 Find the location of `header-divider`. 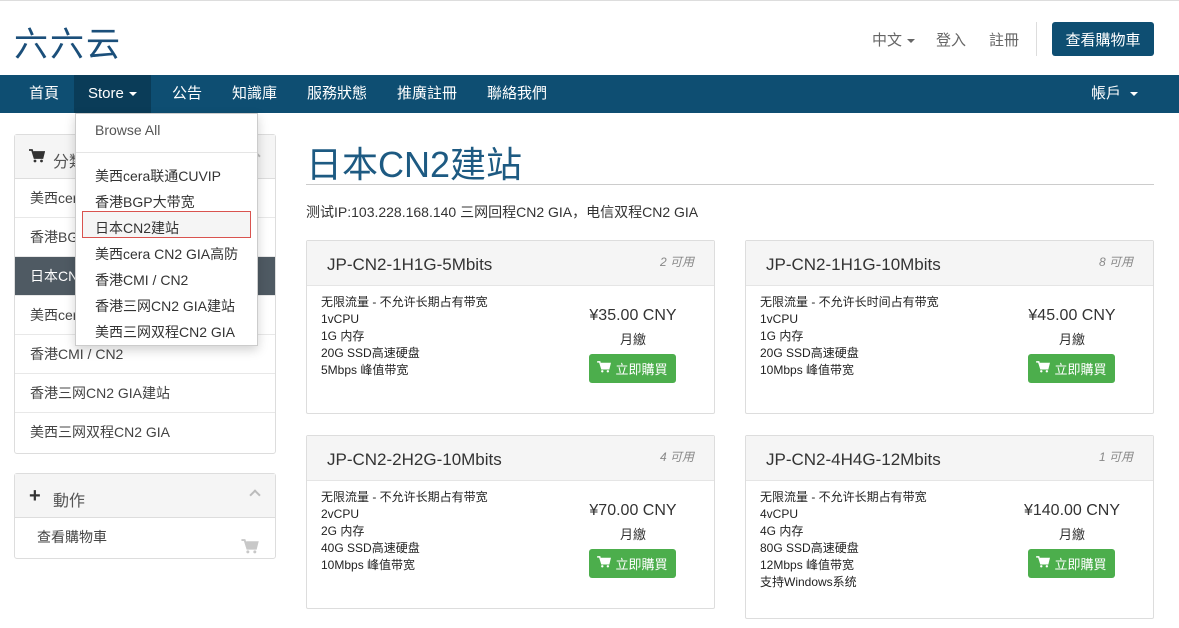

header-divider is located at coordinates (1036, 39).